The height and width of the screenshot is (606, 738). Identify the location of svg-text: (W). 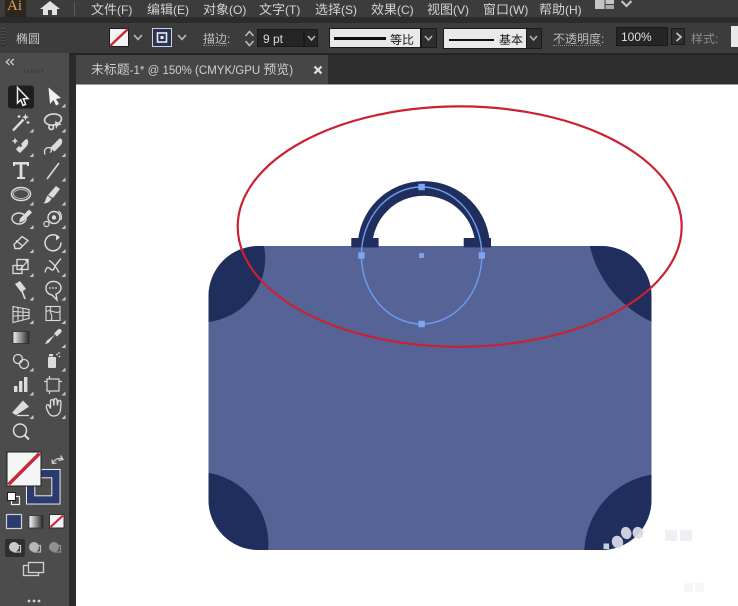
(518, 10).